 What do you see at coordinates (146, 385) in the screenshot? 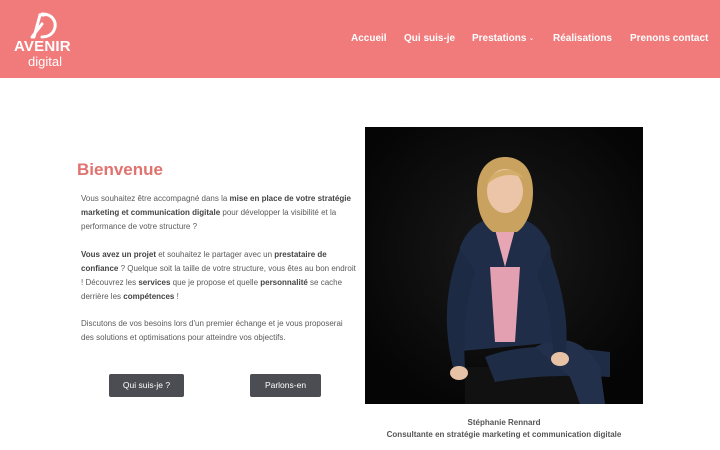
I see `about-button: Qui suis-je ?` at bounding box center [146, 385].